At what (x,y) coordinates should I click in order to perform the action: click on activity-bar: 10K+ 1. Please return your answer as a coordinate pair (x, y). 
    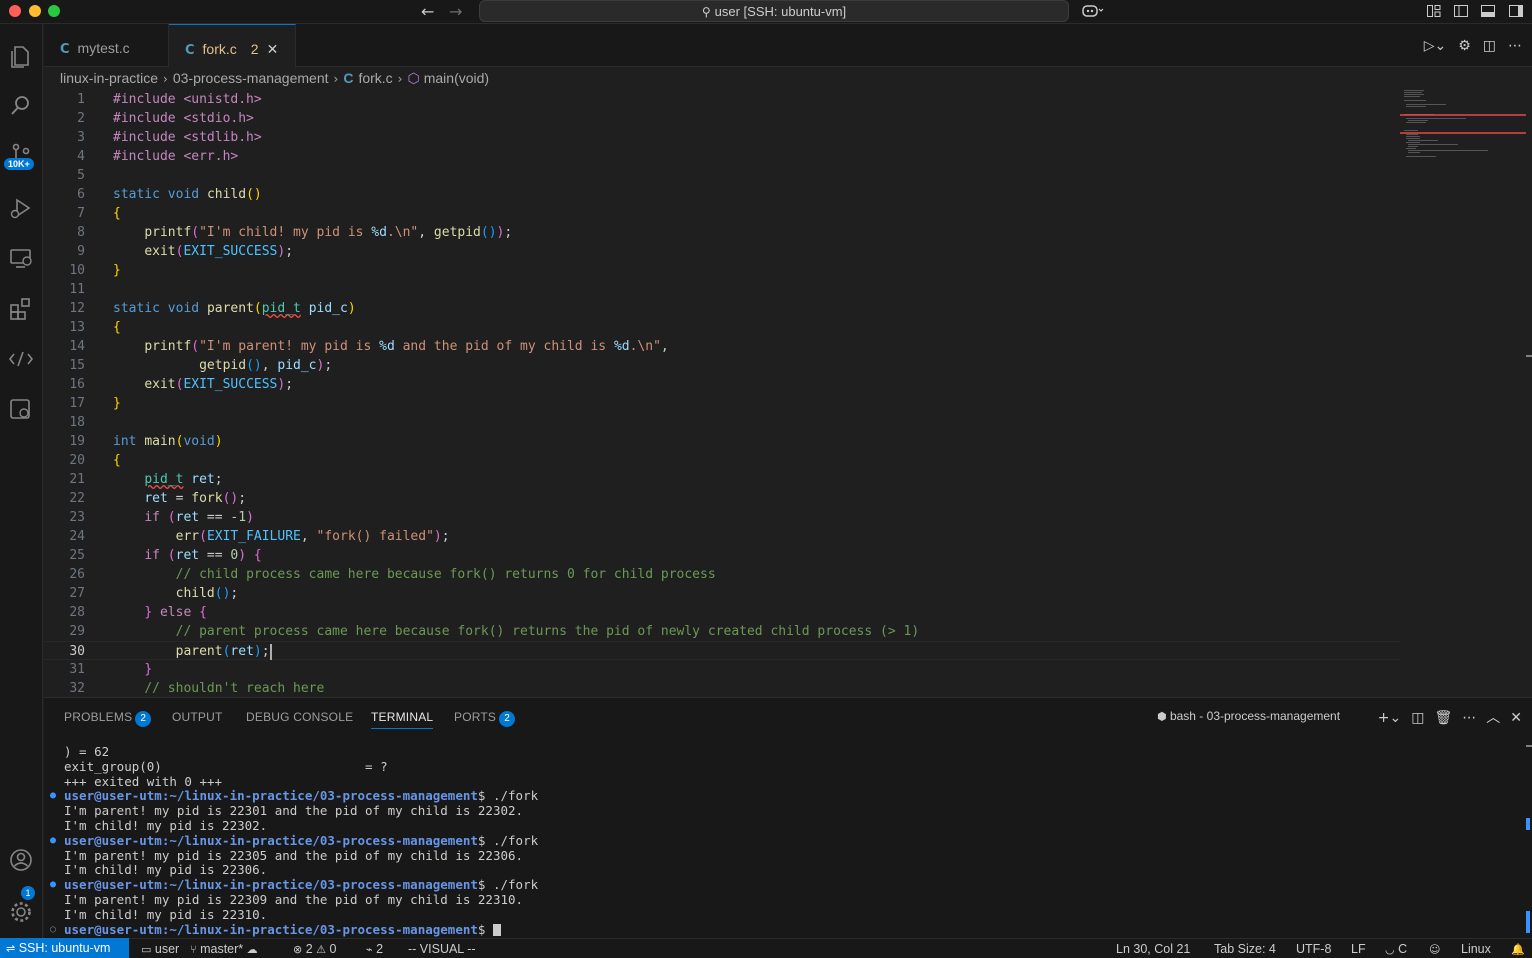
    Looking at the image, I should click on (21, 481).